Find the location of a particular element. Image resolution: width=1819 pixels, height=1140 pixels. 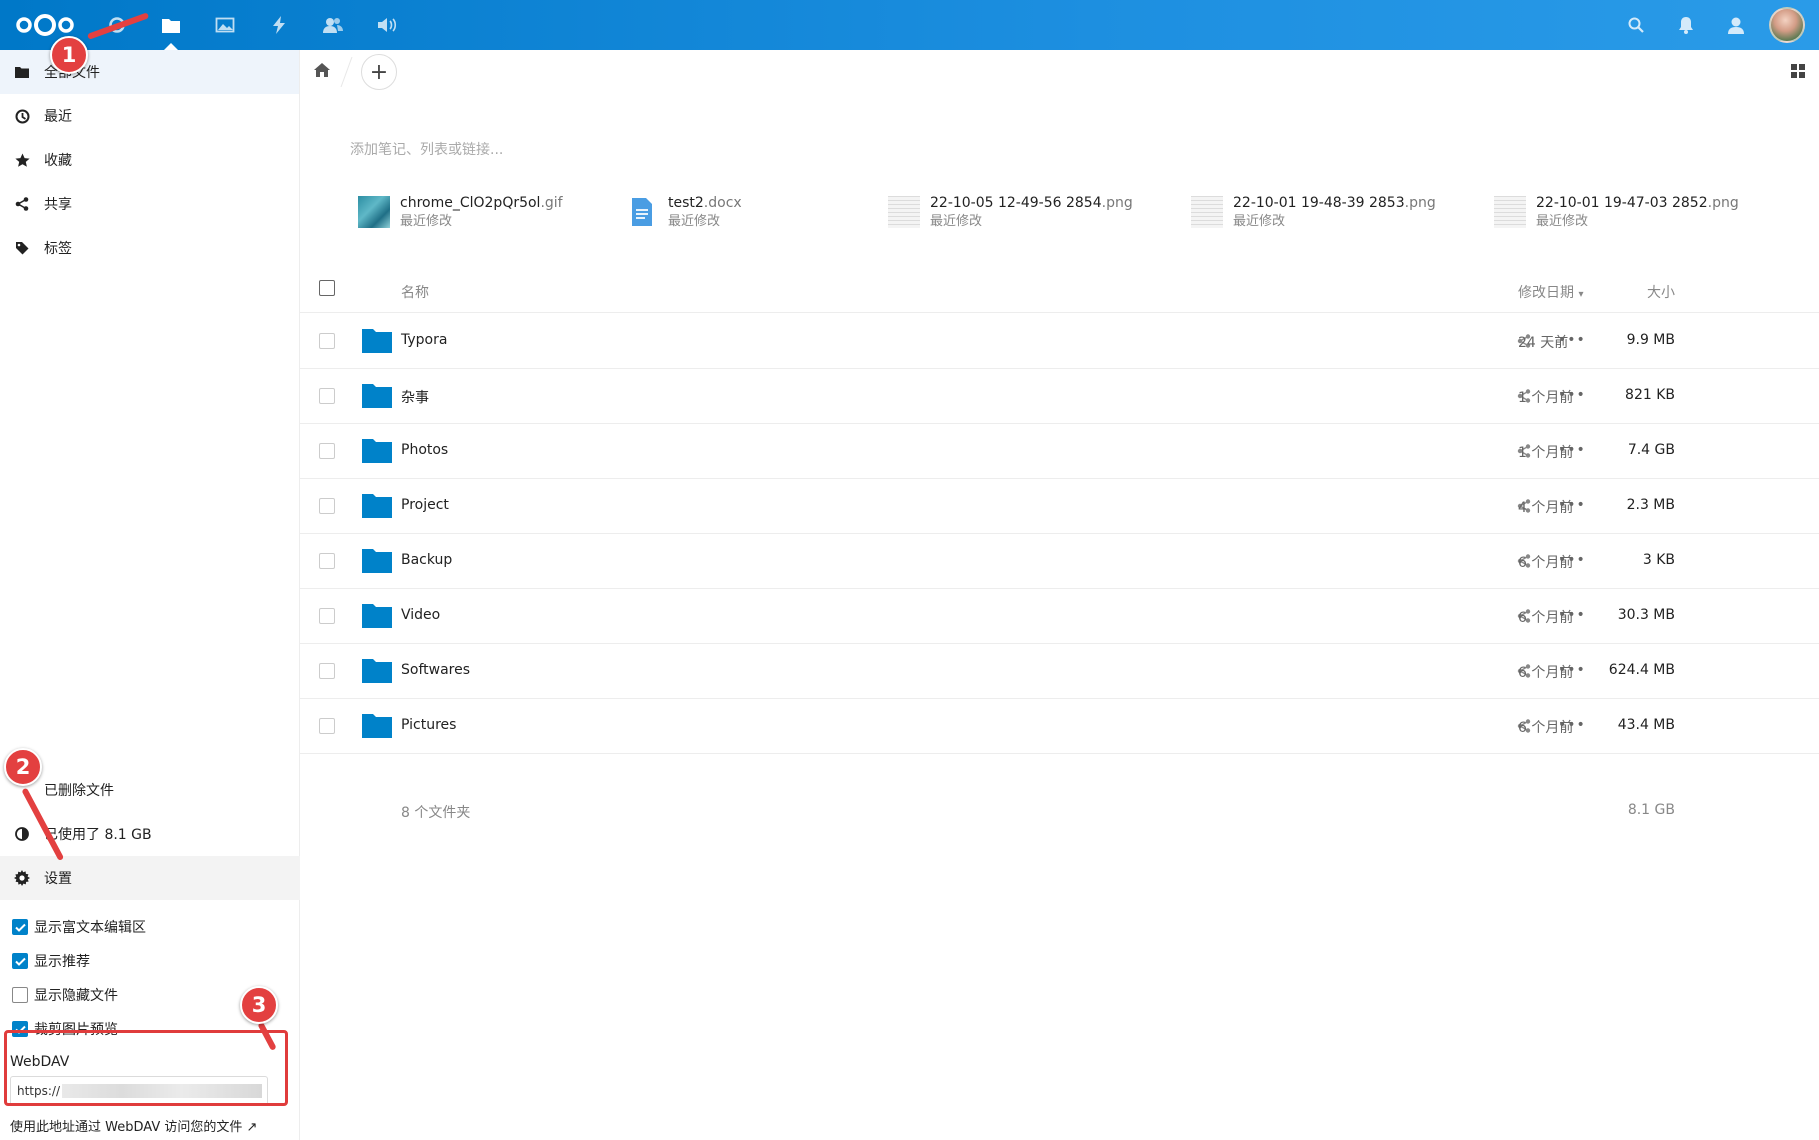

document-icon is located at coordinates (642, 212).